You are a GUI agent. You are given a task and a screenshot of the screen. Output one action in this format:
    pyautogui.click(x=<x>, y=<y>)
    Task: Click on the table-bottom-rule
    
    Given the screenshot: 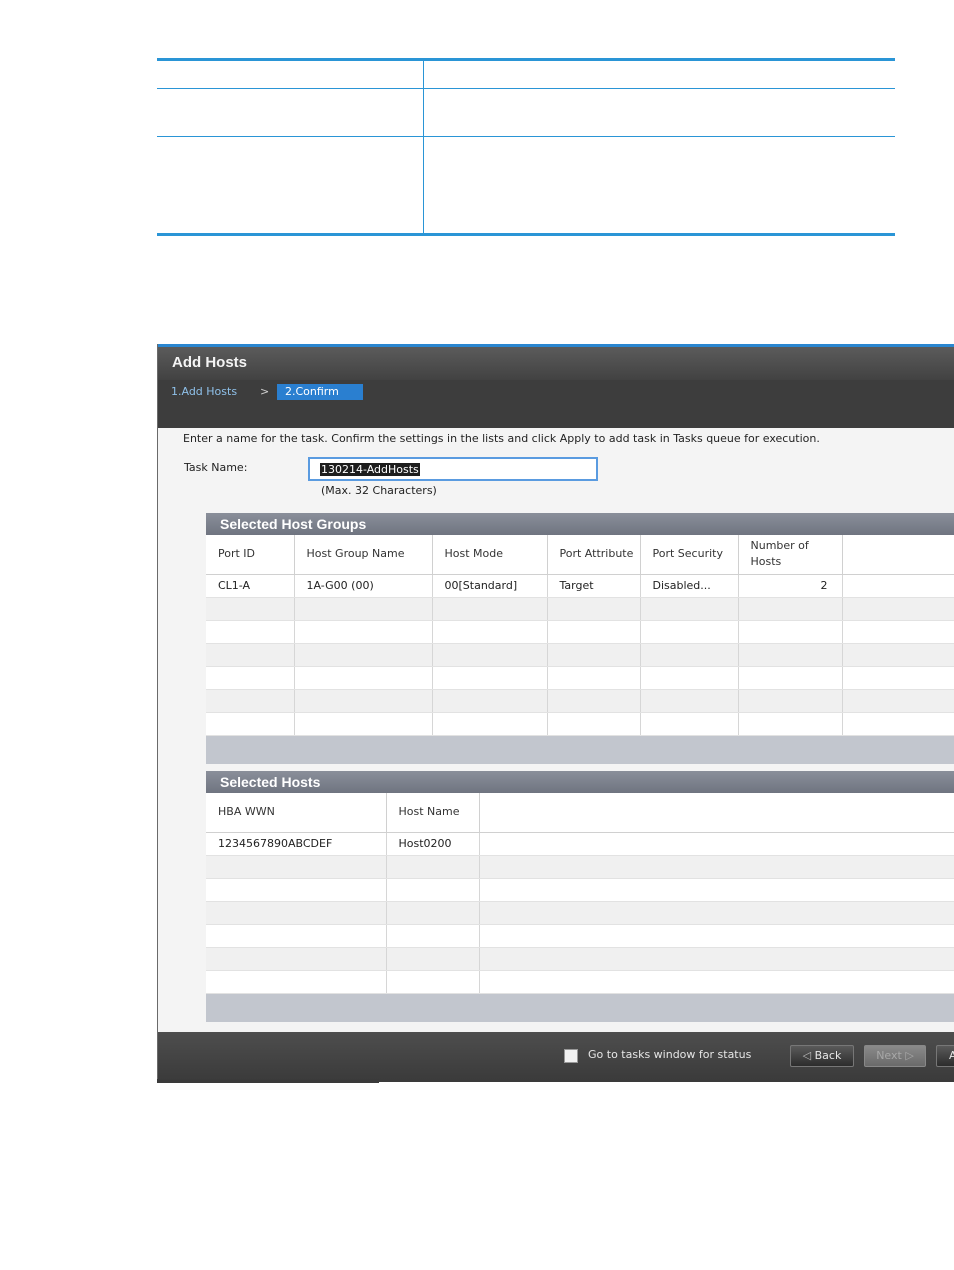 What is the action you would take?
    pyautogui.click(x=526, y=234)
    